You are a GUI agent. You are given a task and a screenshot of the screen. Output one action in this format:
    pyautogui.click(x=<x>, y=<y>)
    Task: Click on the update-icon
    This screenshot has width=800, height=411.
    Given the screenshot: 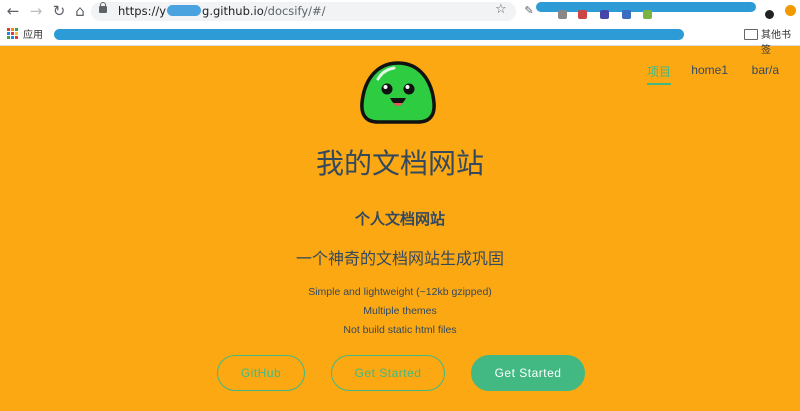 What is the action you would take?
    pyautogui.click(x=790, y=10)
    